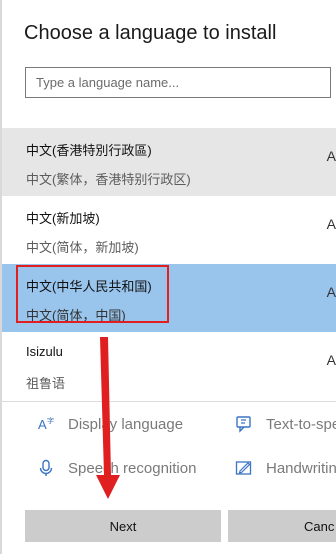 The image size is (336, 554). What do you see at coordinates (282, 526) in the screenshot?
I see `cancel-button: Canc` at bounding box center [282, 526].